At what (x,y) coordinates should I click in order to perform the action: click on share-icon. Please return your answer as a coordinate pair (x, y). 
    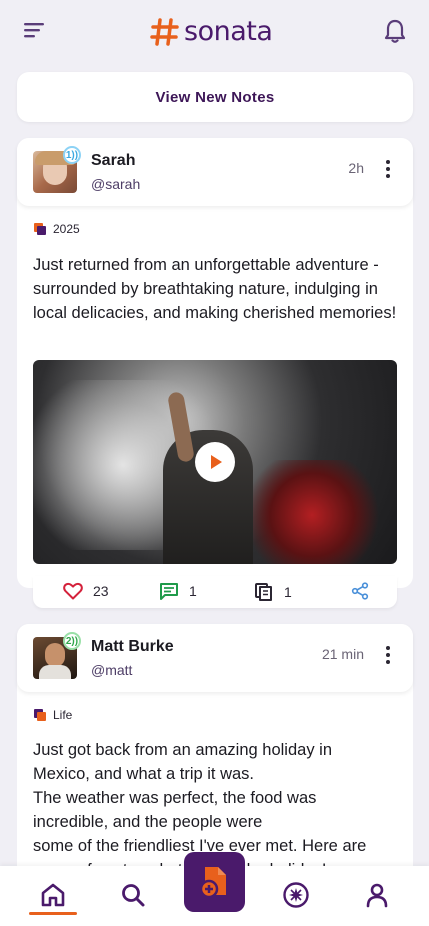
    Looking at the image, I should click on (360, 591).